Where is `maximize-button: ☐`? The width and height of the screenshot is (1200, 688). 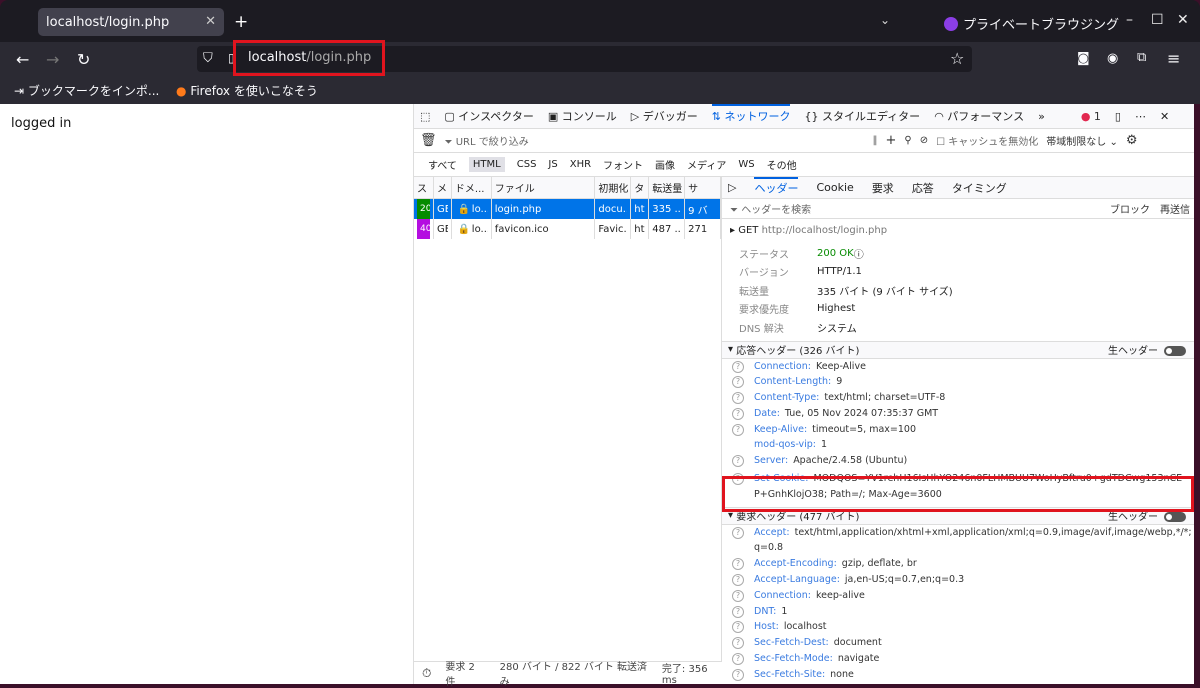
maximize-button: ☐ is located at coordinates (1157, 20).